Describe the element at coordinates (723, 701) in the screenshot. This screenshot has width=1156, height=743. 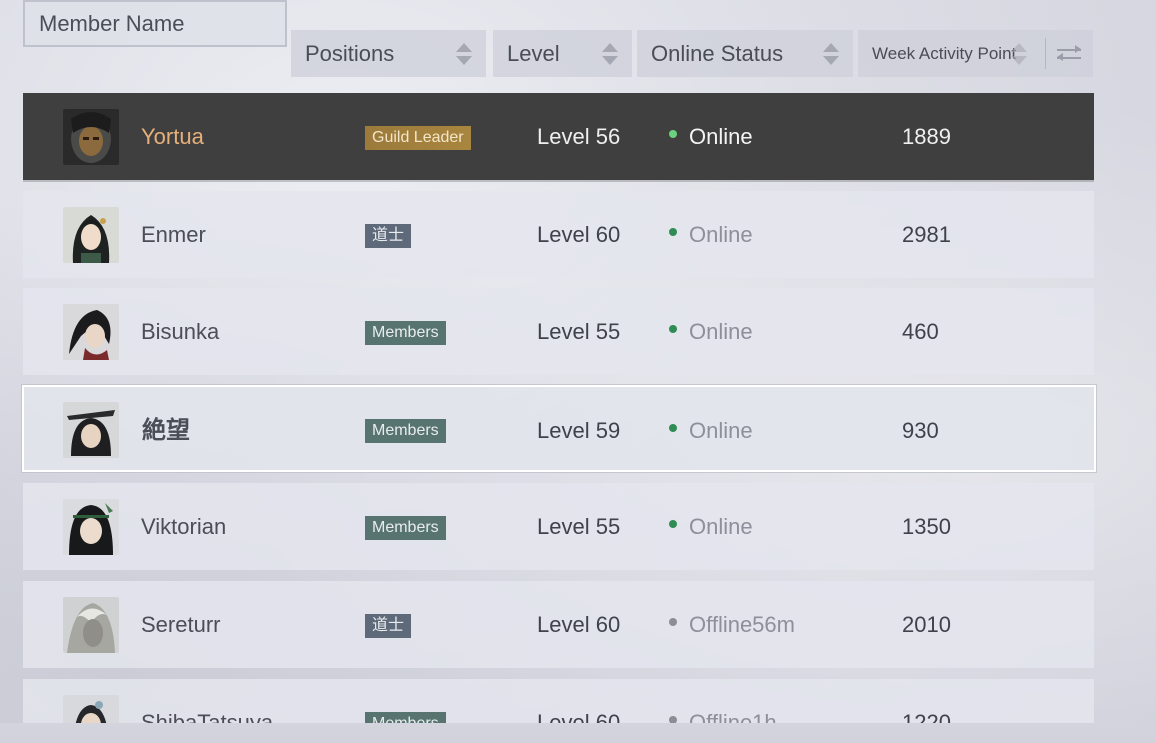
I see `online-status: Offline1h` at that location.